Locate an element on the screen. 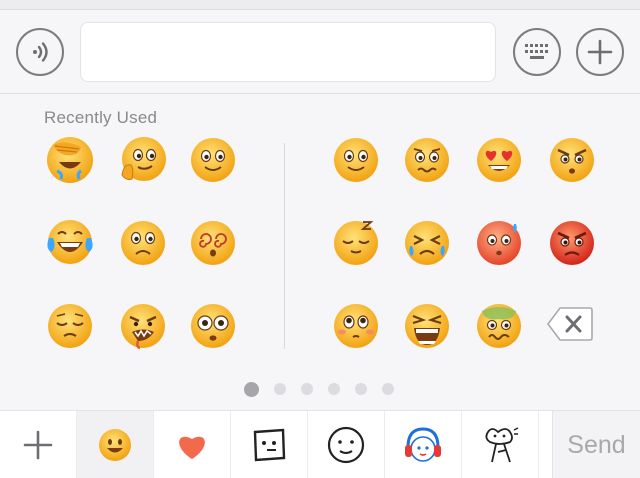 This screenshot has width=640, height=478. voice-button is located at coordinates (40, 52).